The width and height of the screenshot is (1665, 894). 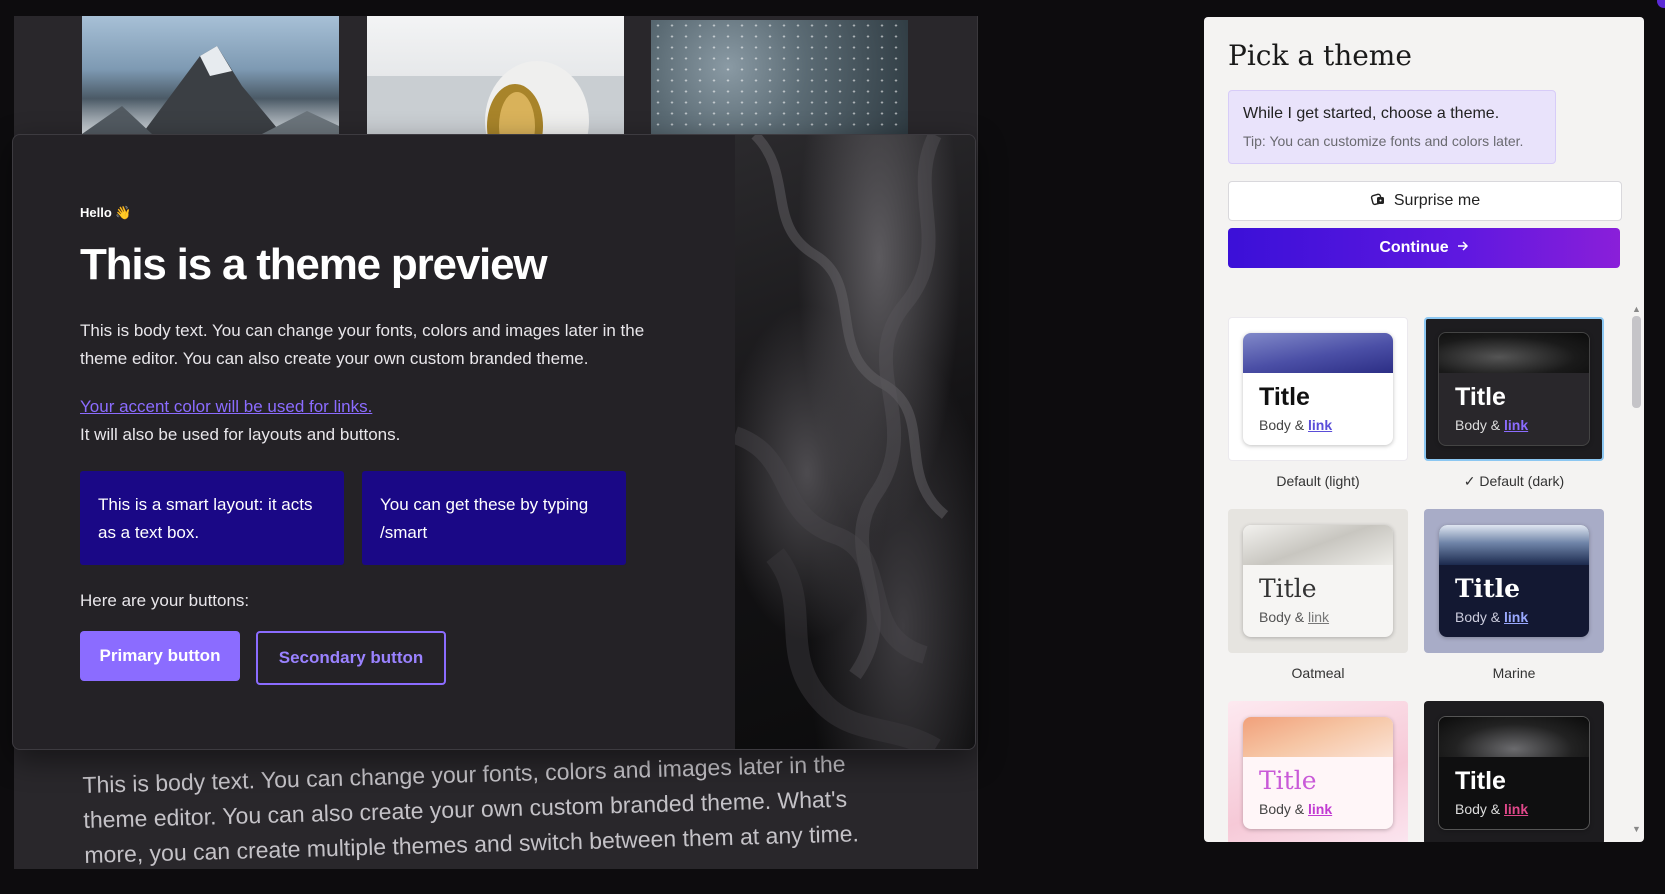 I want to click on buttons-row: Primary button Secondary button, so click(x=380, y=658).